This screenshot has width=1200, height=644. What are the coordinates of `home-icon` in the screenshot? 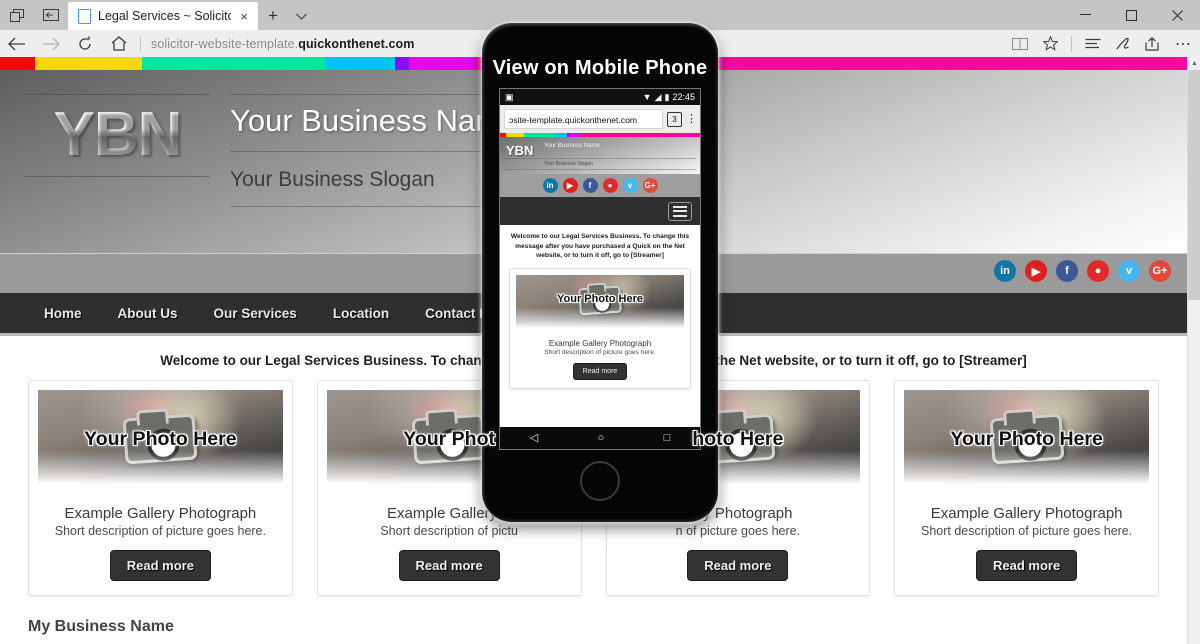 It's located at (119, 43).